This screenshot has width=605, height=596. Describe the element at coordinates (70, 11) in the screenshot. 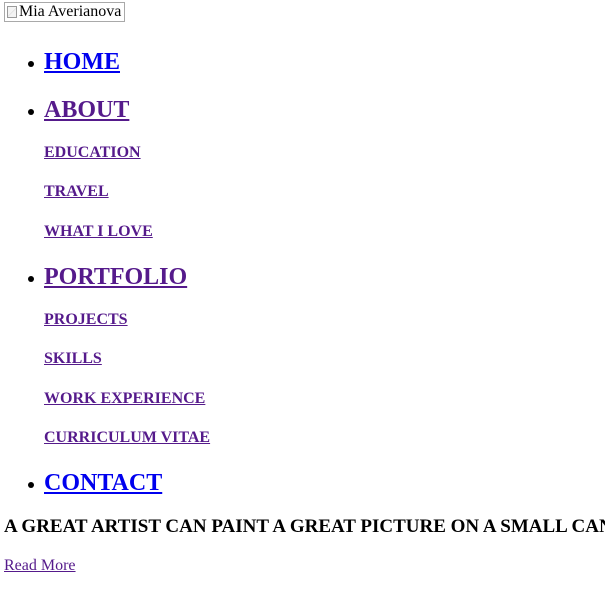

I see `logo-alt-text: Mia Averianova` at that location.